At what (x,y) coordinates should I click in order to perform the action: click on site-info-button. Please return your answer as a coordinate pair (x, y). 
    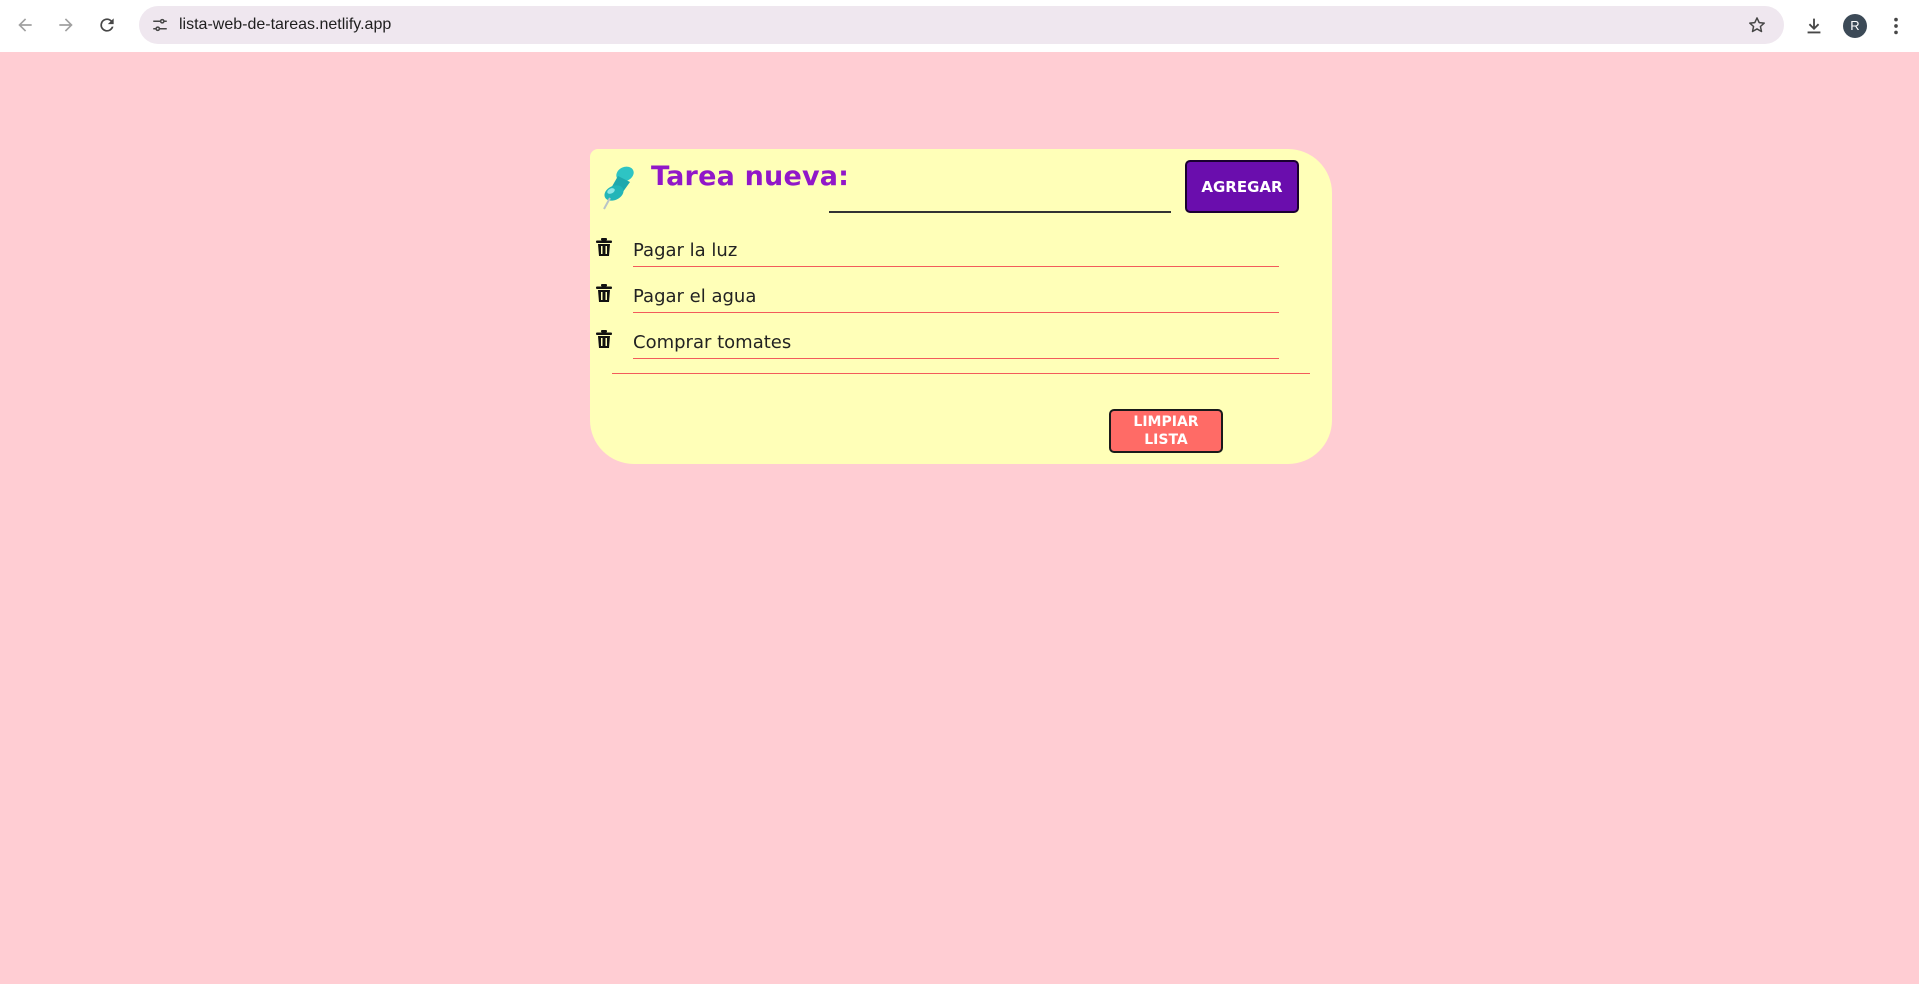
    Looking at the image, I should click on (160, 25).